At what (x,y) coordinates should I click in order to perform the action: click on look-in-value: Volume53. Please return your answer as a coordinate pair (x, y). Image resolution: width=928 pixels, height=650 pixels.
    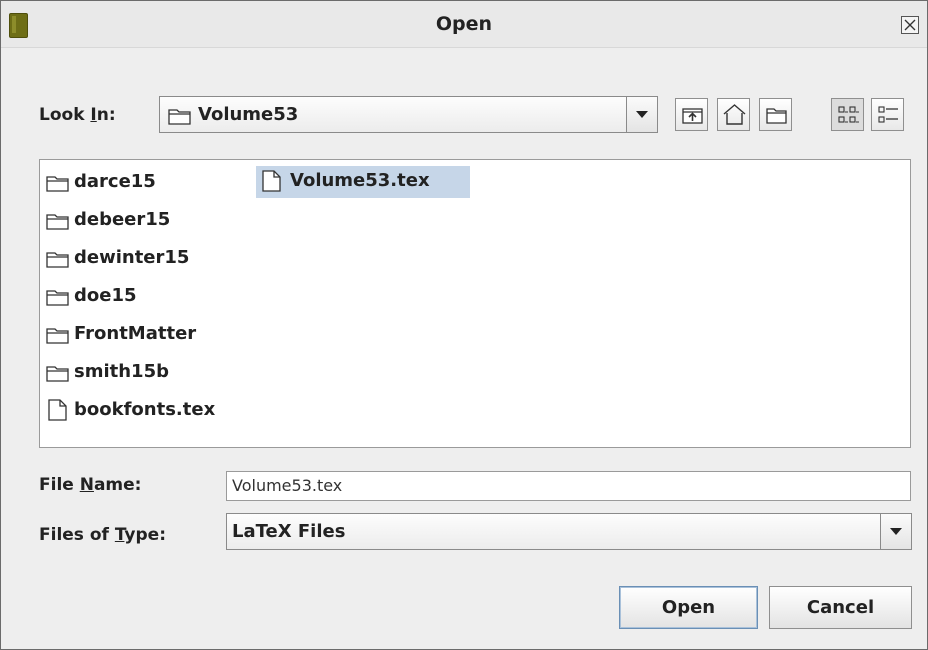
    Looking at the image, I should click on (248, 114).